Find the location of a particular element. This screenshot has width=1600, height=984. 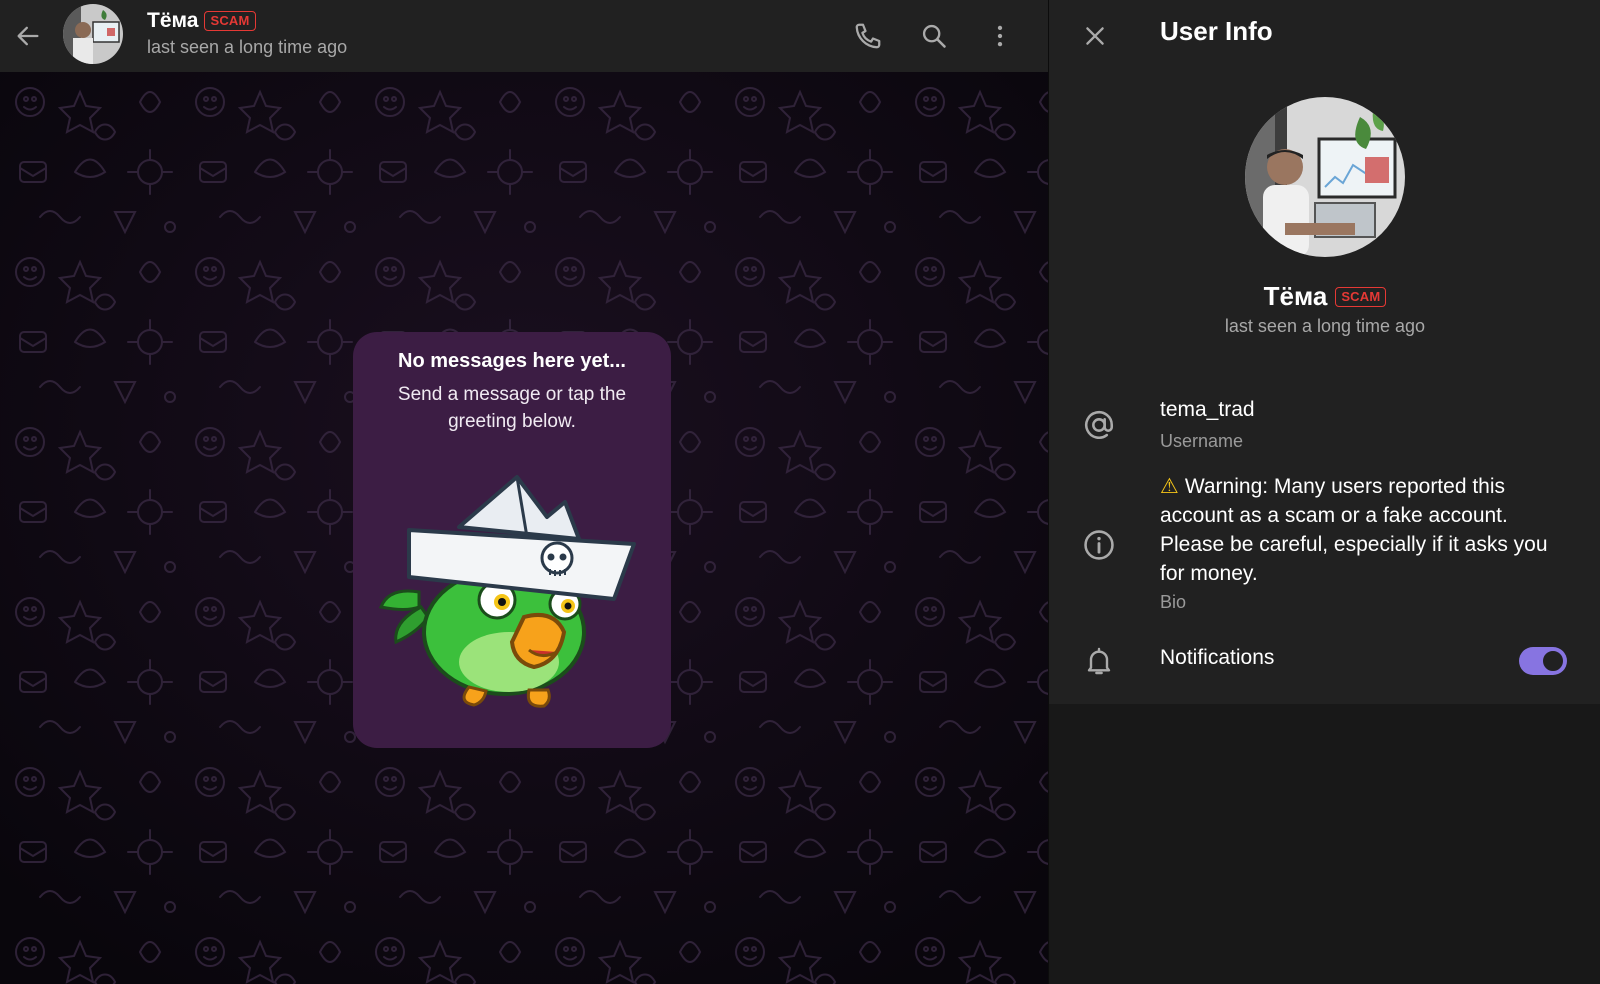

chat-status: last seen a long time ago is located at coordinates (247, 47).